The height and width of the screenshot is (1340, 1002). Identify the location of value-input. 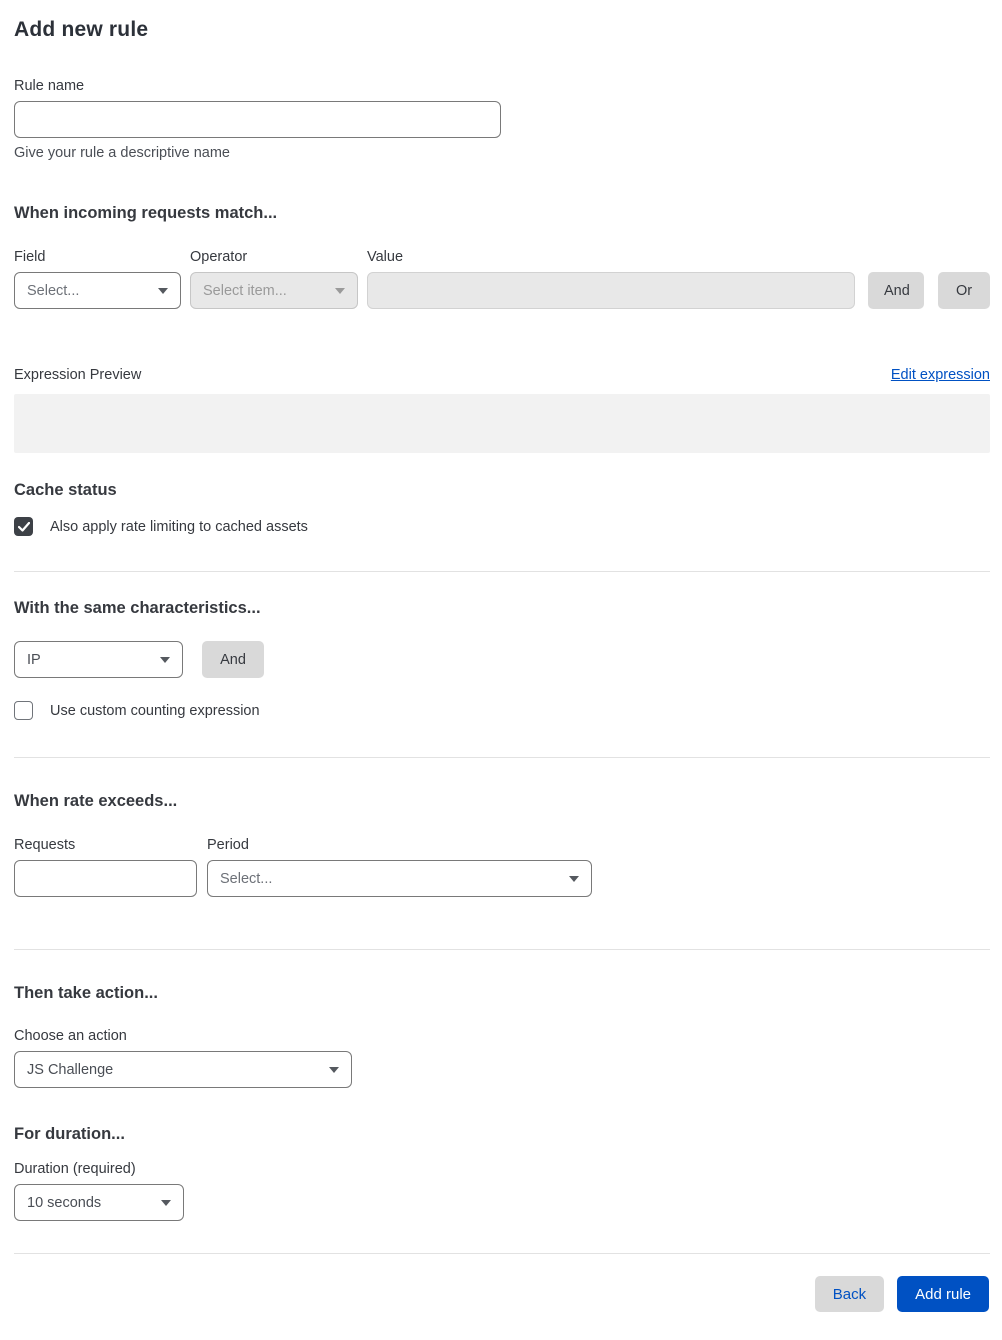
(611, 290).